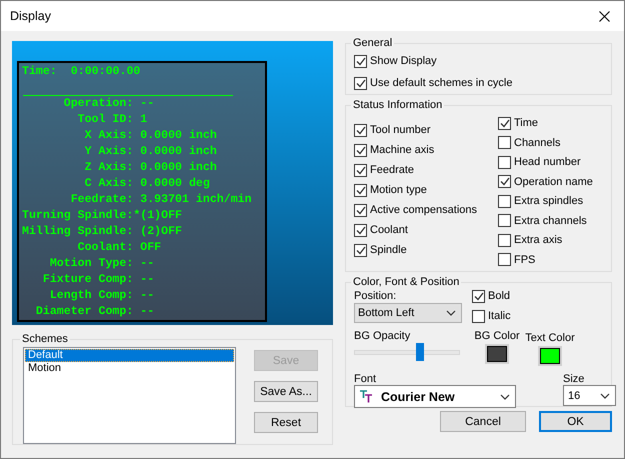  I want to click on status-line: Fixture Comp: --, so click(98, 280).